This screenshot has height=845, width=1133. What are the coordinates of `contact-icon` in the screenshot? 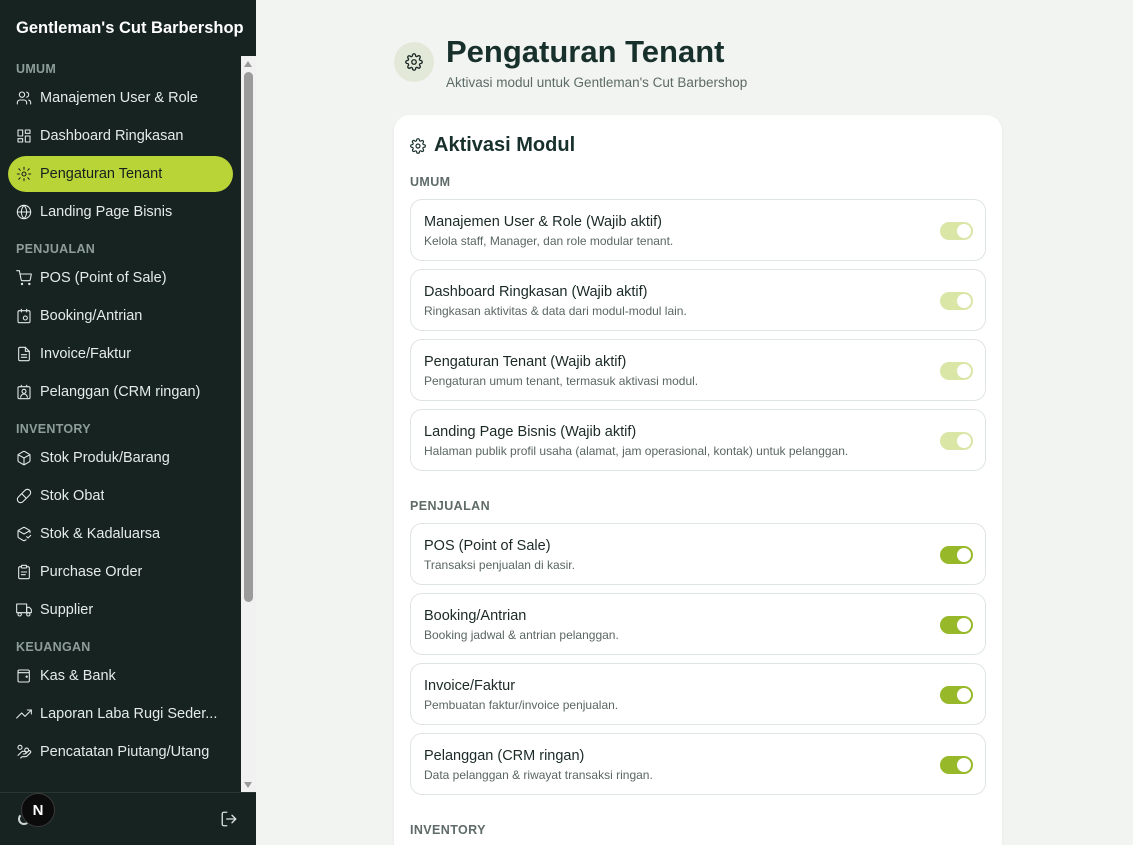 It's located at (24, 392).